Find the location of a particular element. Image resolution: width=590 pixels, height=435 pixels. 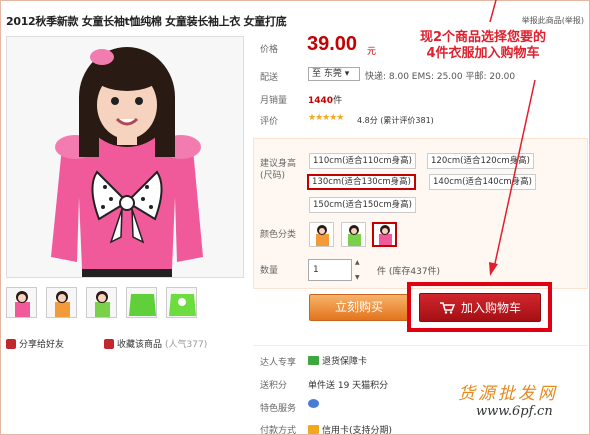

watermark-logo: 货源批发网 is located at coordinates (508, 394).